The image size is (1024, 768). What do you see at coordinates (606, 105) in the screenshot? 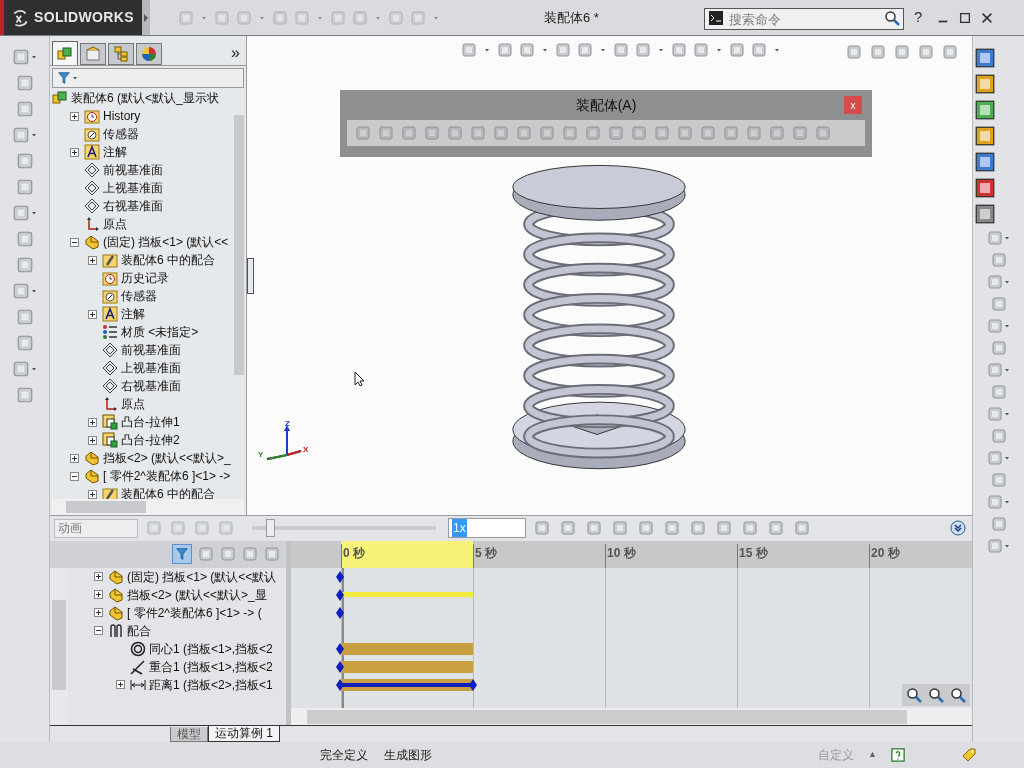
I see `toolbar-title: 装配体(A)` at bounding box center [606, 105].